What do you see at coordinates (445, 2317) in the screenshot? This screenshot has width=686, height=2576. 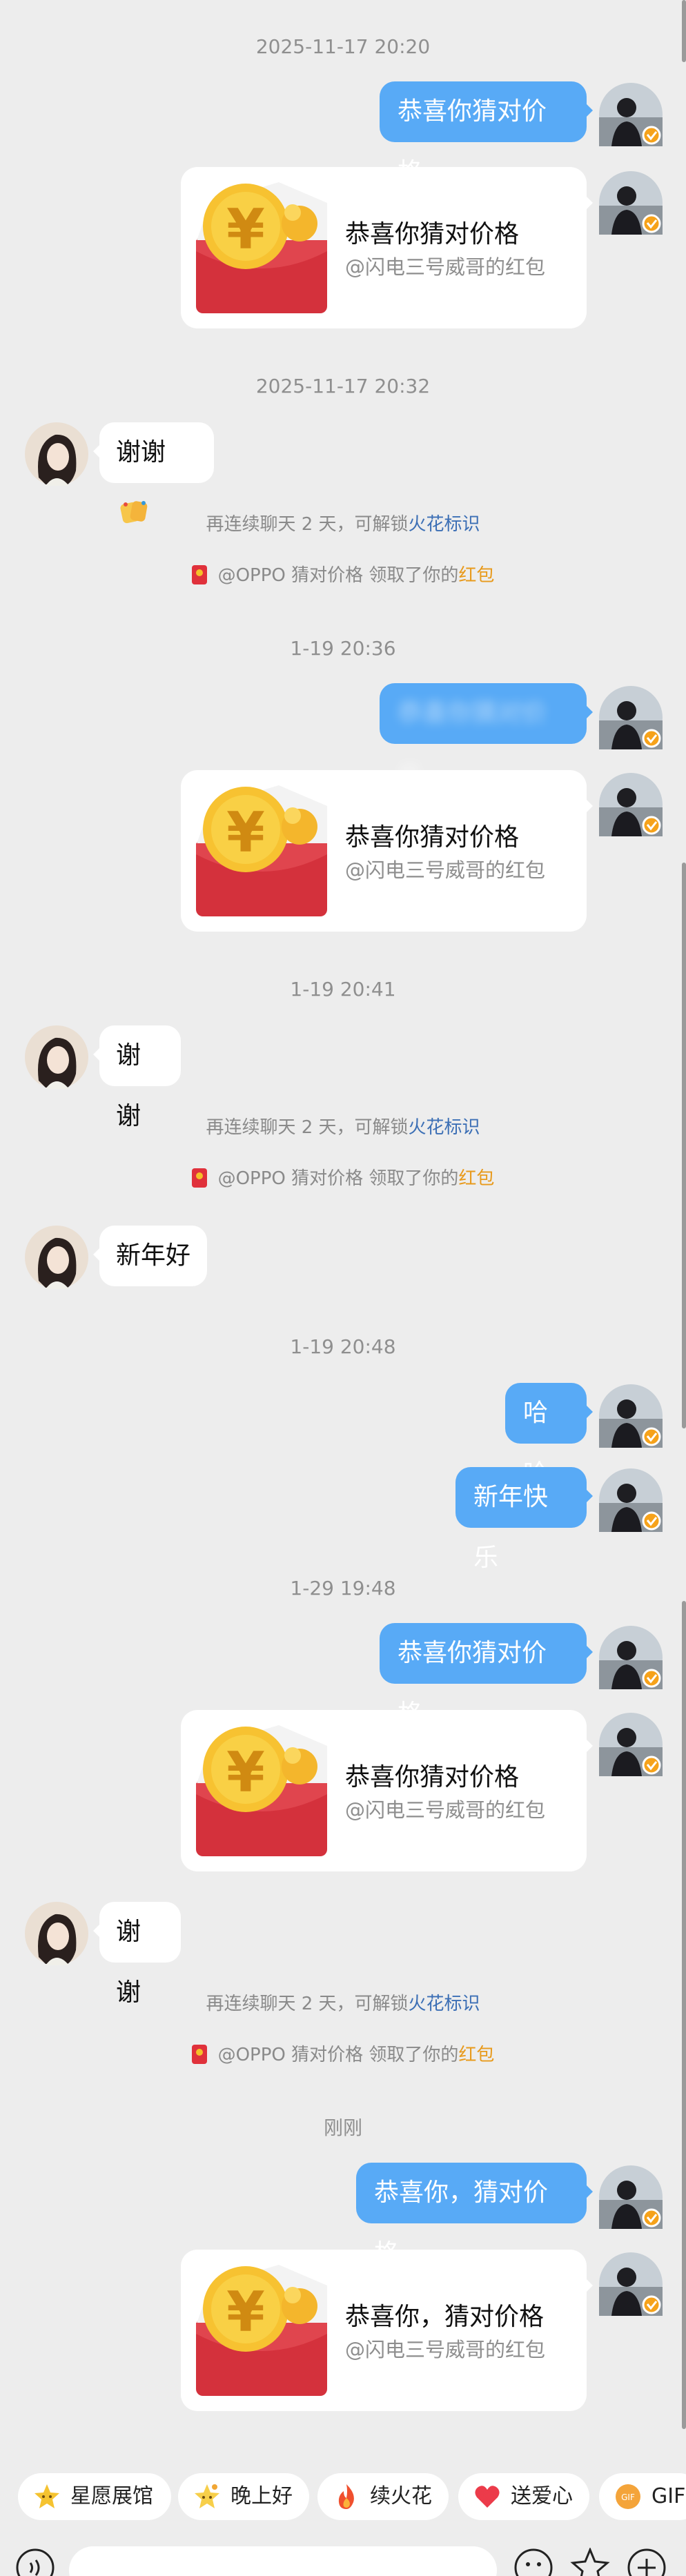 I see `red-packet-title: 恭喜你，猜对价格` at bounding box center [445, 2317].